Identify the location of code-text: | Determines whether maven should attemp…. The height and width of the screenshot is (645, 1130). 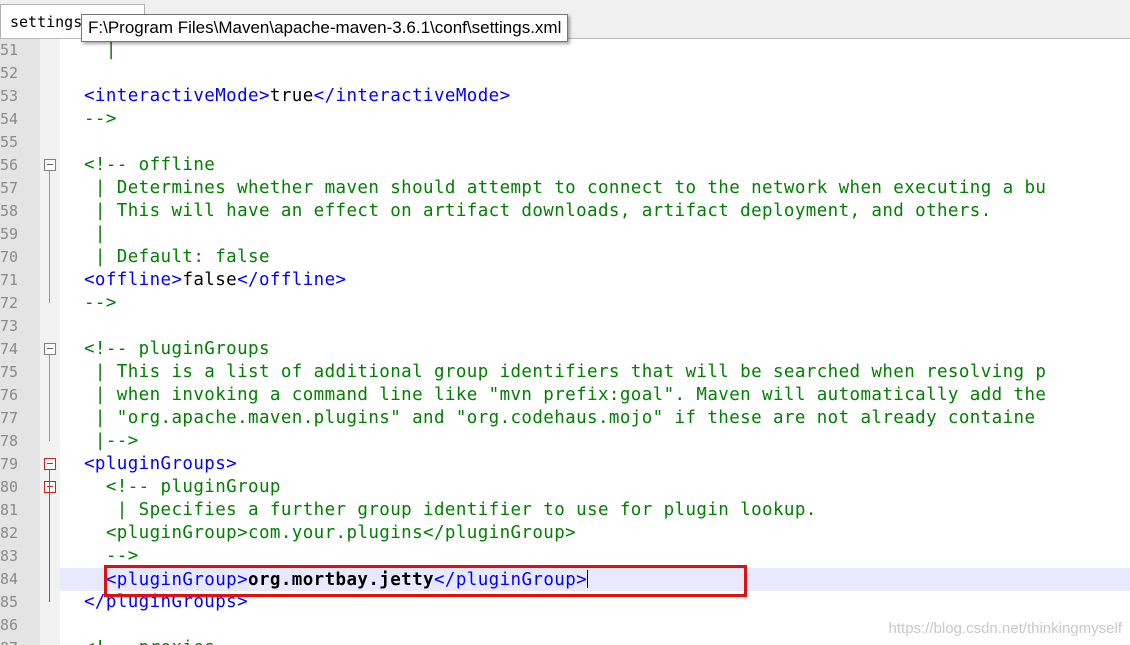
(565, 188).